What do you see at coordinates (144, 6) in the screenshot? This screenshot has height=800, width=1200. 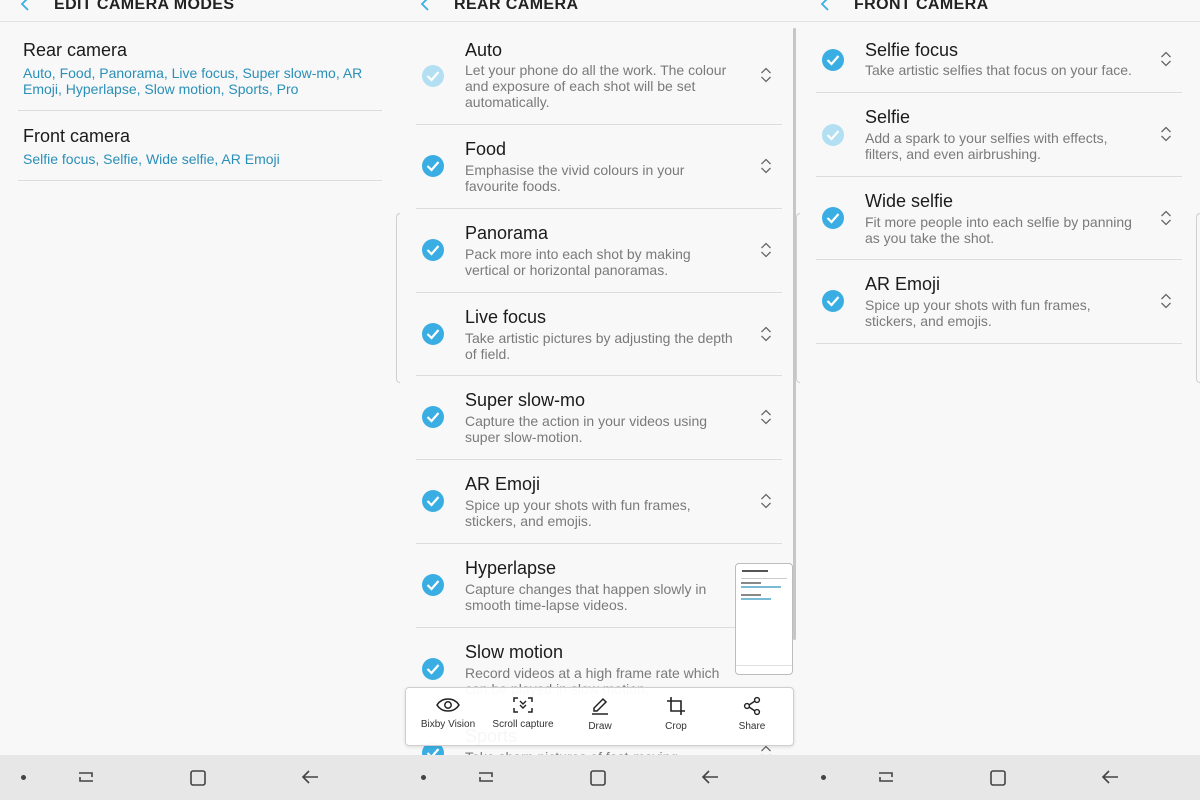 I see `page-title: EDIT CAMERA MODES` at bounding box center [144, 6].